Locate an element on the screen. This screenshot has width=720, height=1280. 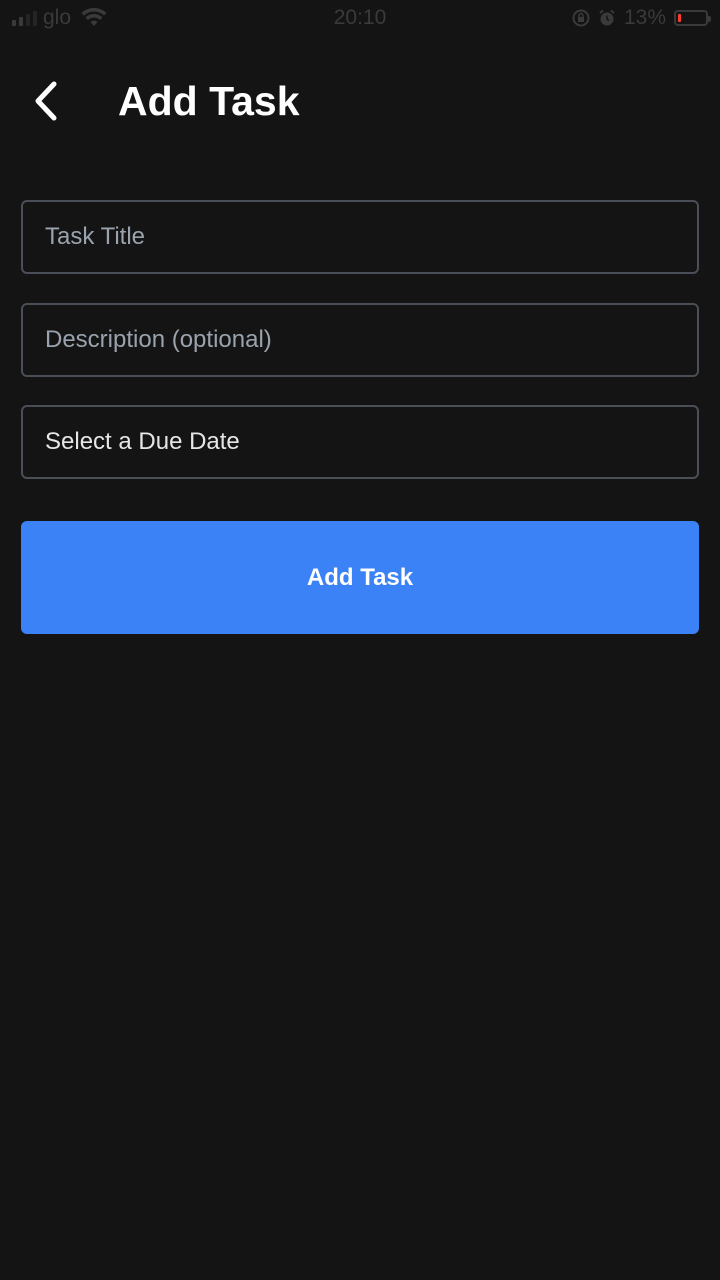
back-button is located at coordinates (46, 101).